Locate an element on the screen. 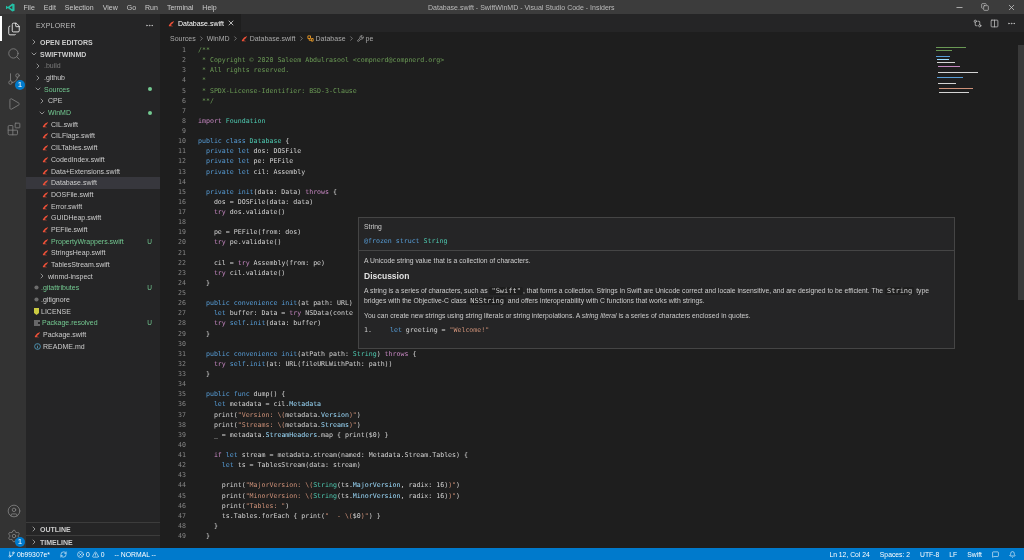 This screenshot has width=1024, height=560. compare-icon is located at coordinates (977, 23).